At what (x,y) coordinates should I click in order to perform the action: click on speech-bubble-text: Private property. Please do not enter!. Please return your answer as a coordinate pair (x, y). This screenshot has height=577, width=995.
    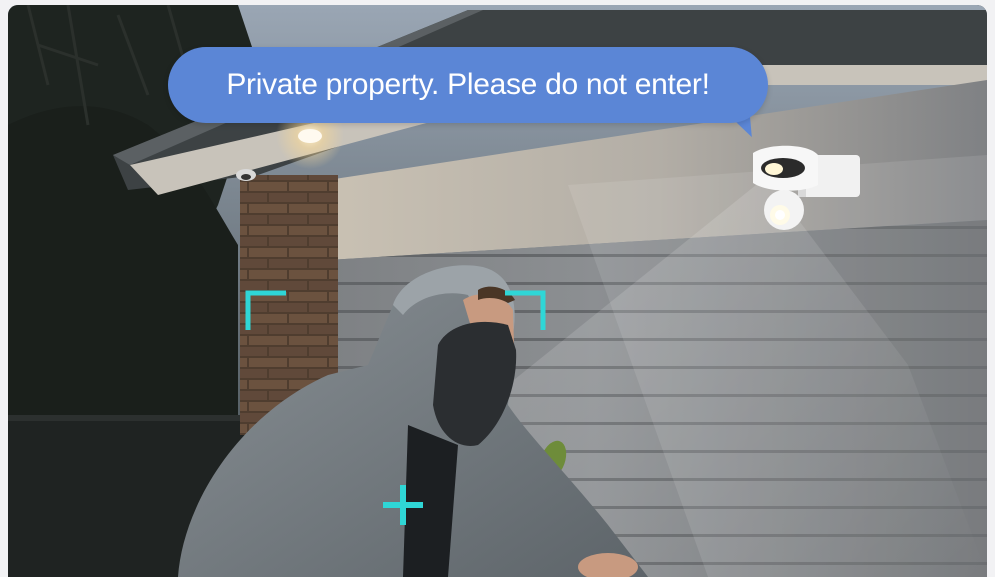
    Looking at the image, I should click on (468, 84).